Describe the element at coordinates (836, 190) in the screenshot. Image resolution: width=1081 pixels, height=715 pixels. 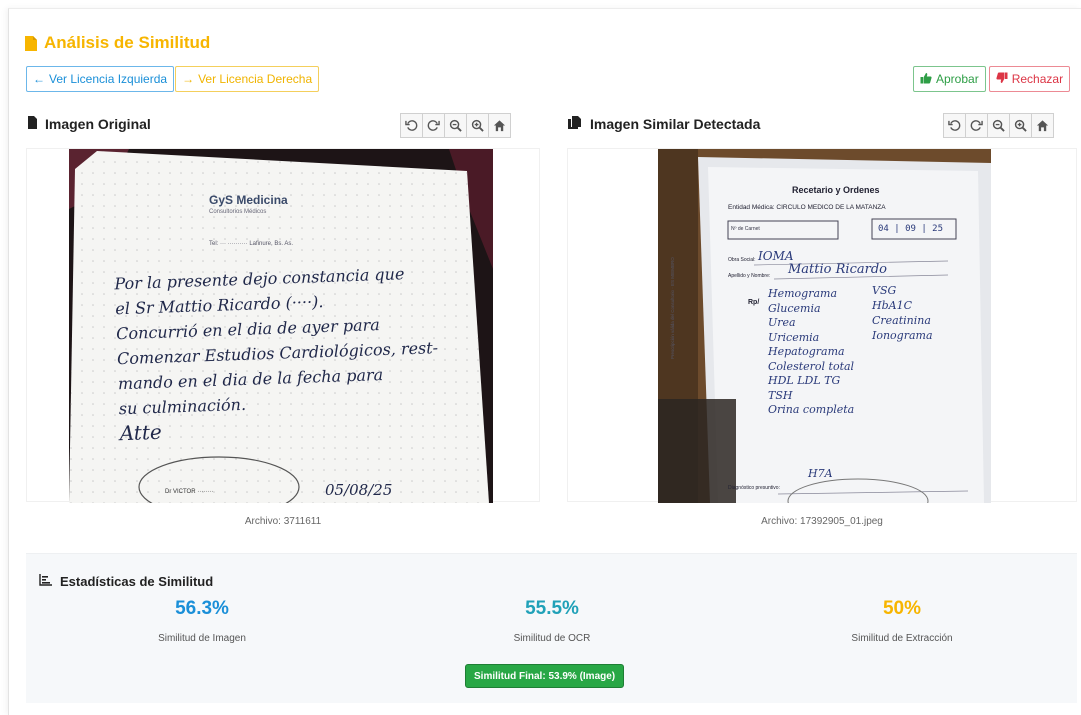
I see `rx-heading: Recetario y Ordenes` at that location.